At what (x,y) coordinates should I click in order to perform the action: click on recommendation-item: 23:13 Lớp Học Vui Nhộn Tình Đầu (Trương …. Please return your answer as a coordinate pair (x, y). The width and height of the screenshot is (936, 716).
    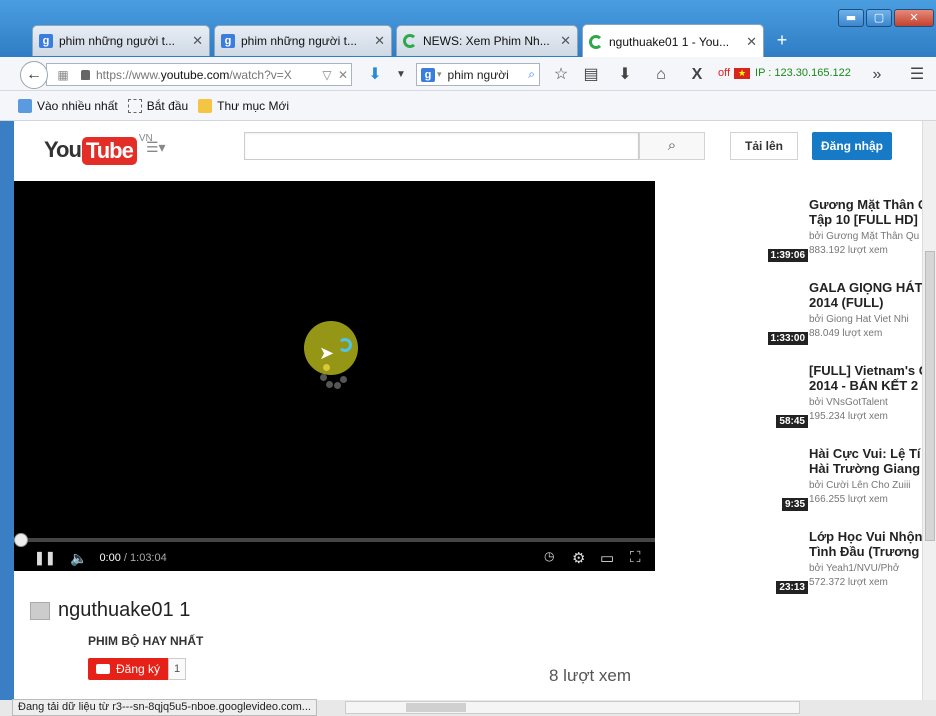
    Looking at the image, I should click on (838, 564).